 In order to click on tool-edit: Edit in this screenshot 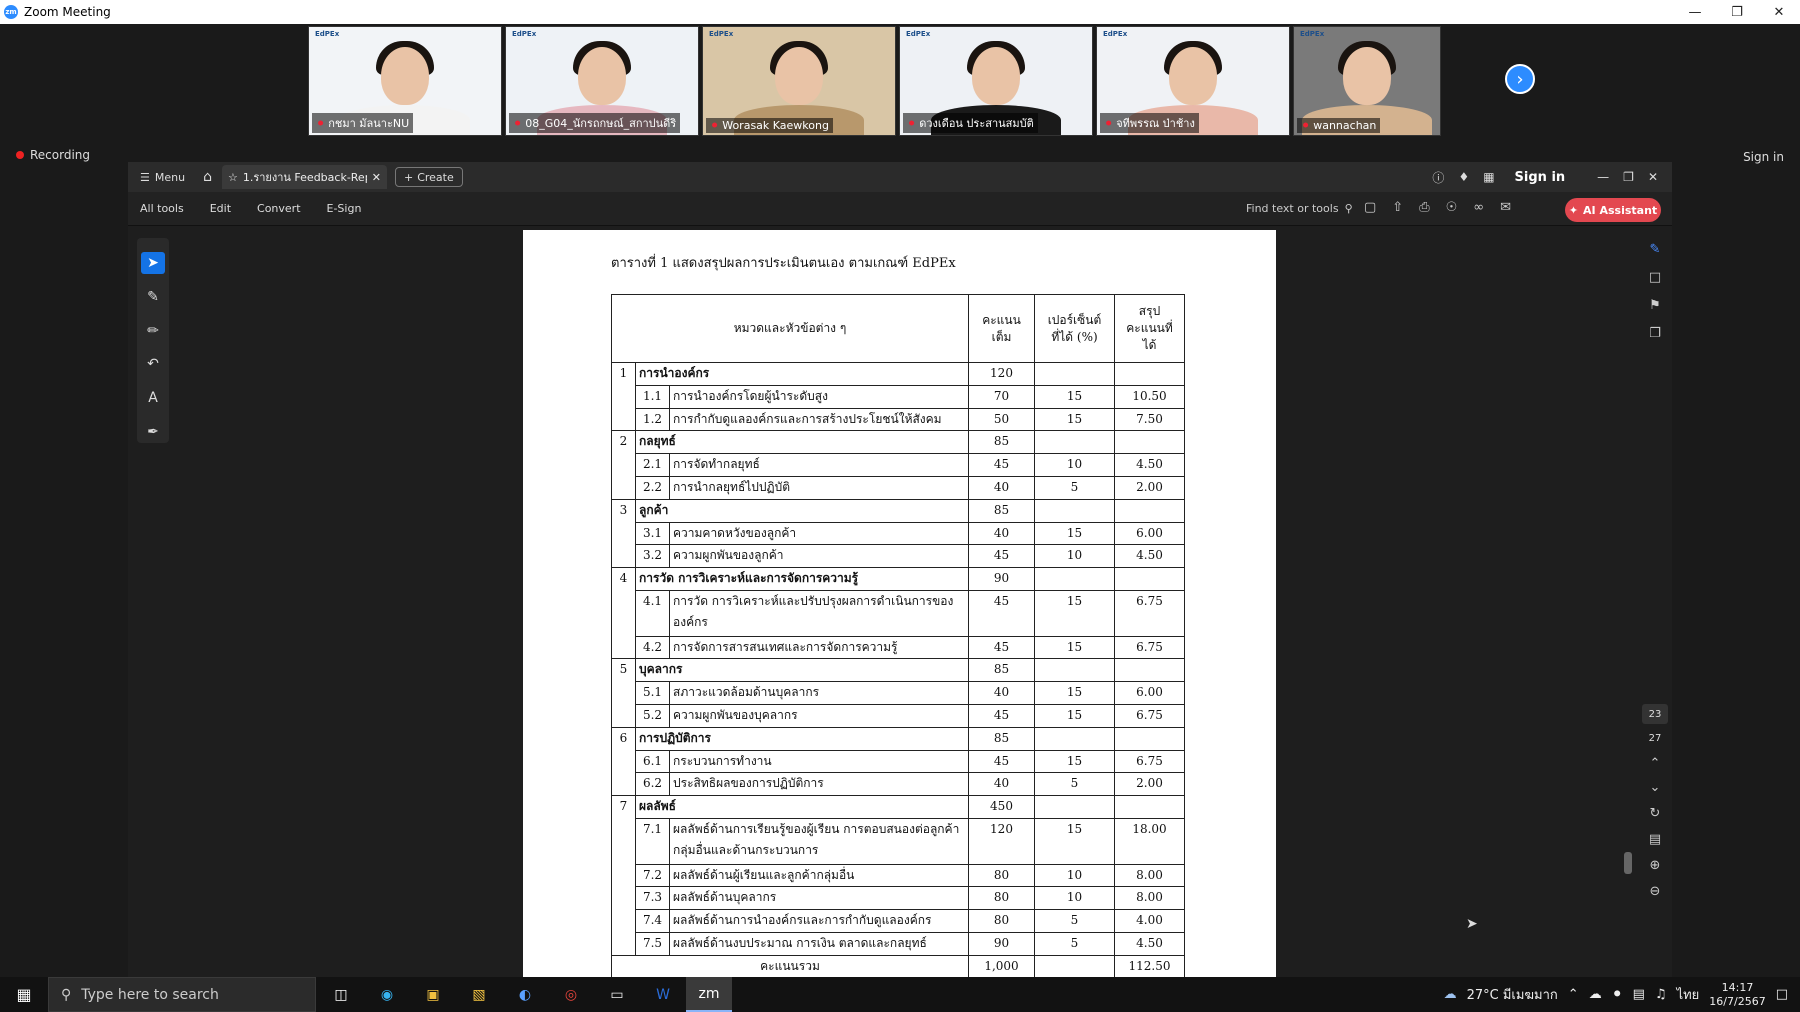, I will do `click(220, 208)`.